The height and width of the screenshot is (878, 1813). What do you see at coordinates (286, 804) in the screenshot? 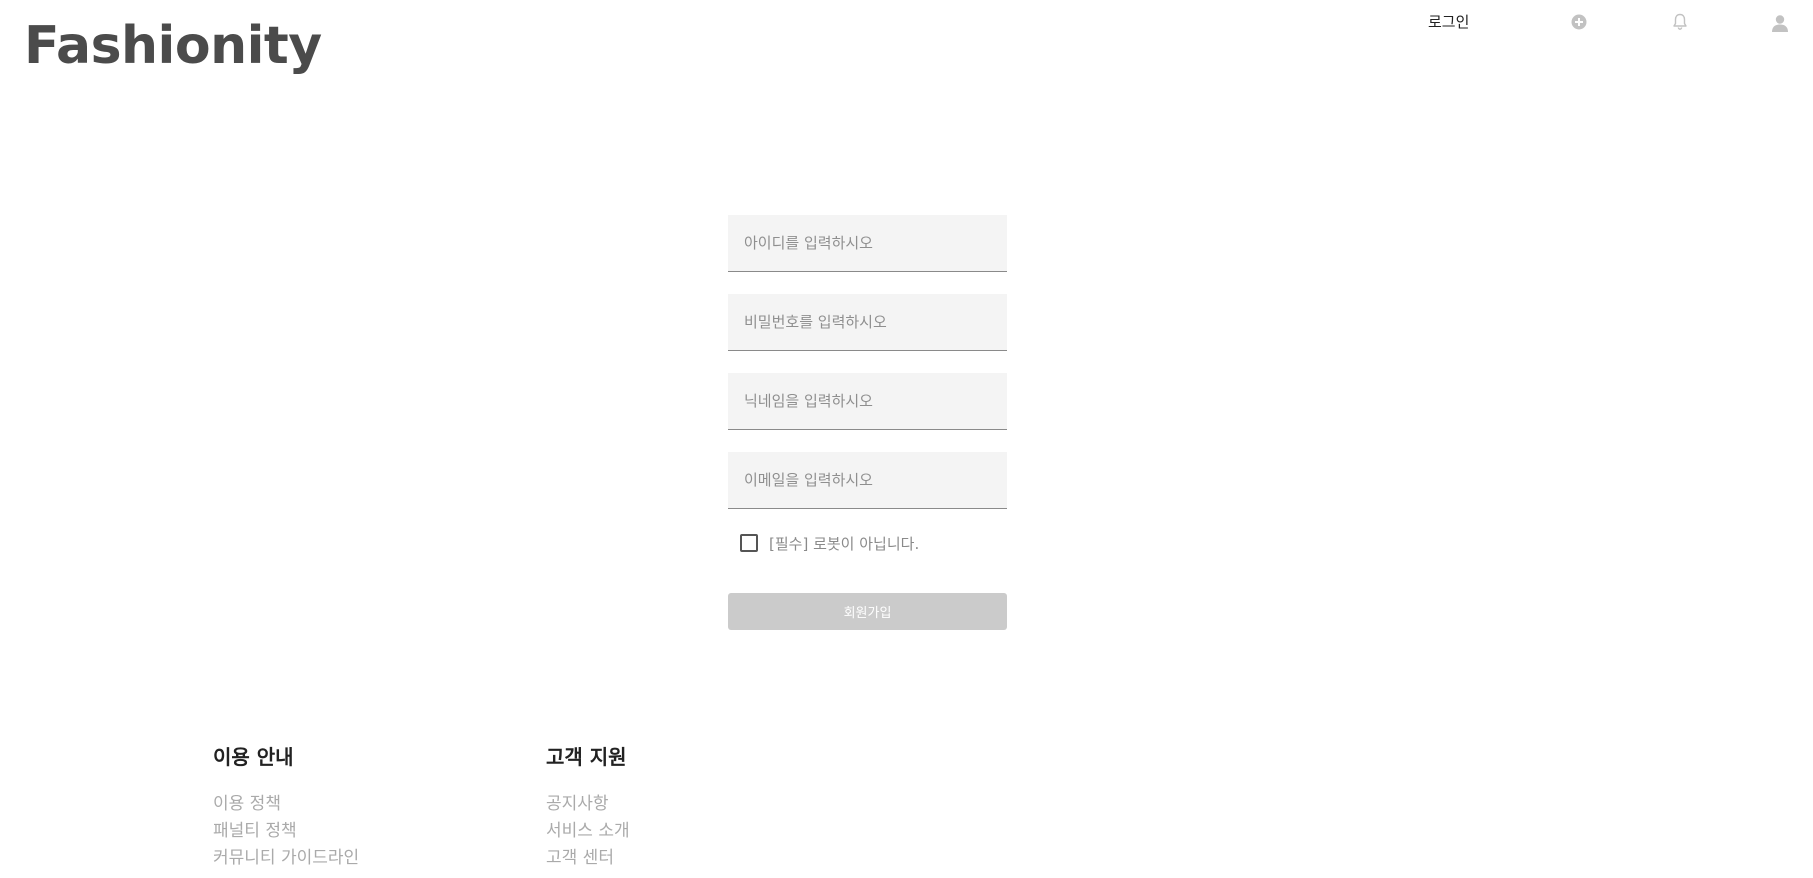
I see `footer-link-usage-policy: 이용 정책` at bounding box center [286, 804].